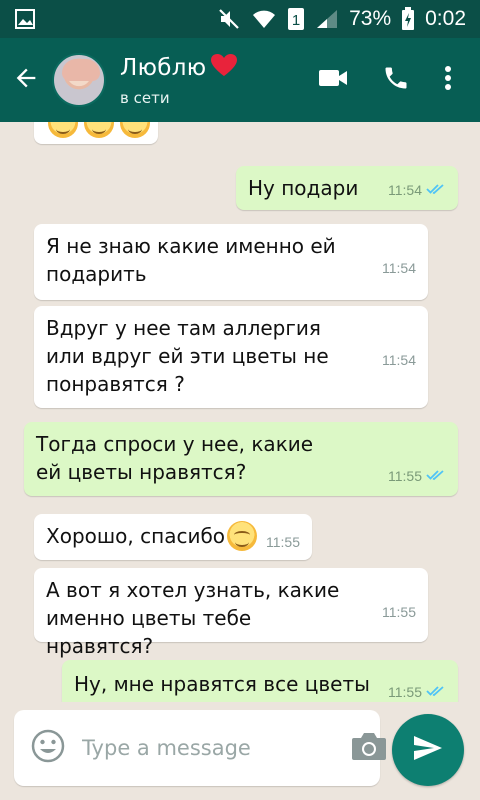 Image resolution: width=480 pixels, height=800 pixels. I want to click on back-arrow-icon, so click(26, 80).